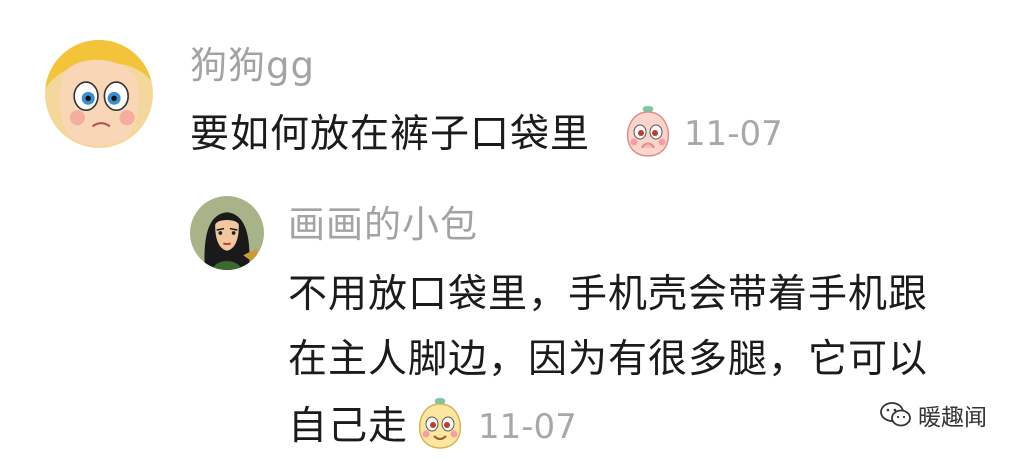 Image resolution: width=1028 pixels, height=460 pixels. What do you see at coordinates (733, 134) in the screenshot?
I see `comment-timestamp: 11-07` at bounding box center [733, 134].